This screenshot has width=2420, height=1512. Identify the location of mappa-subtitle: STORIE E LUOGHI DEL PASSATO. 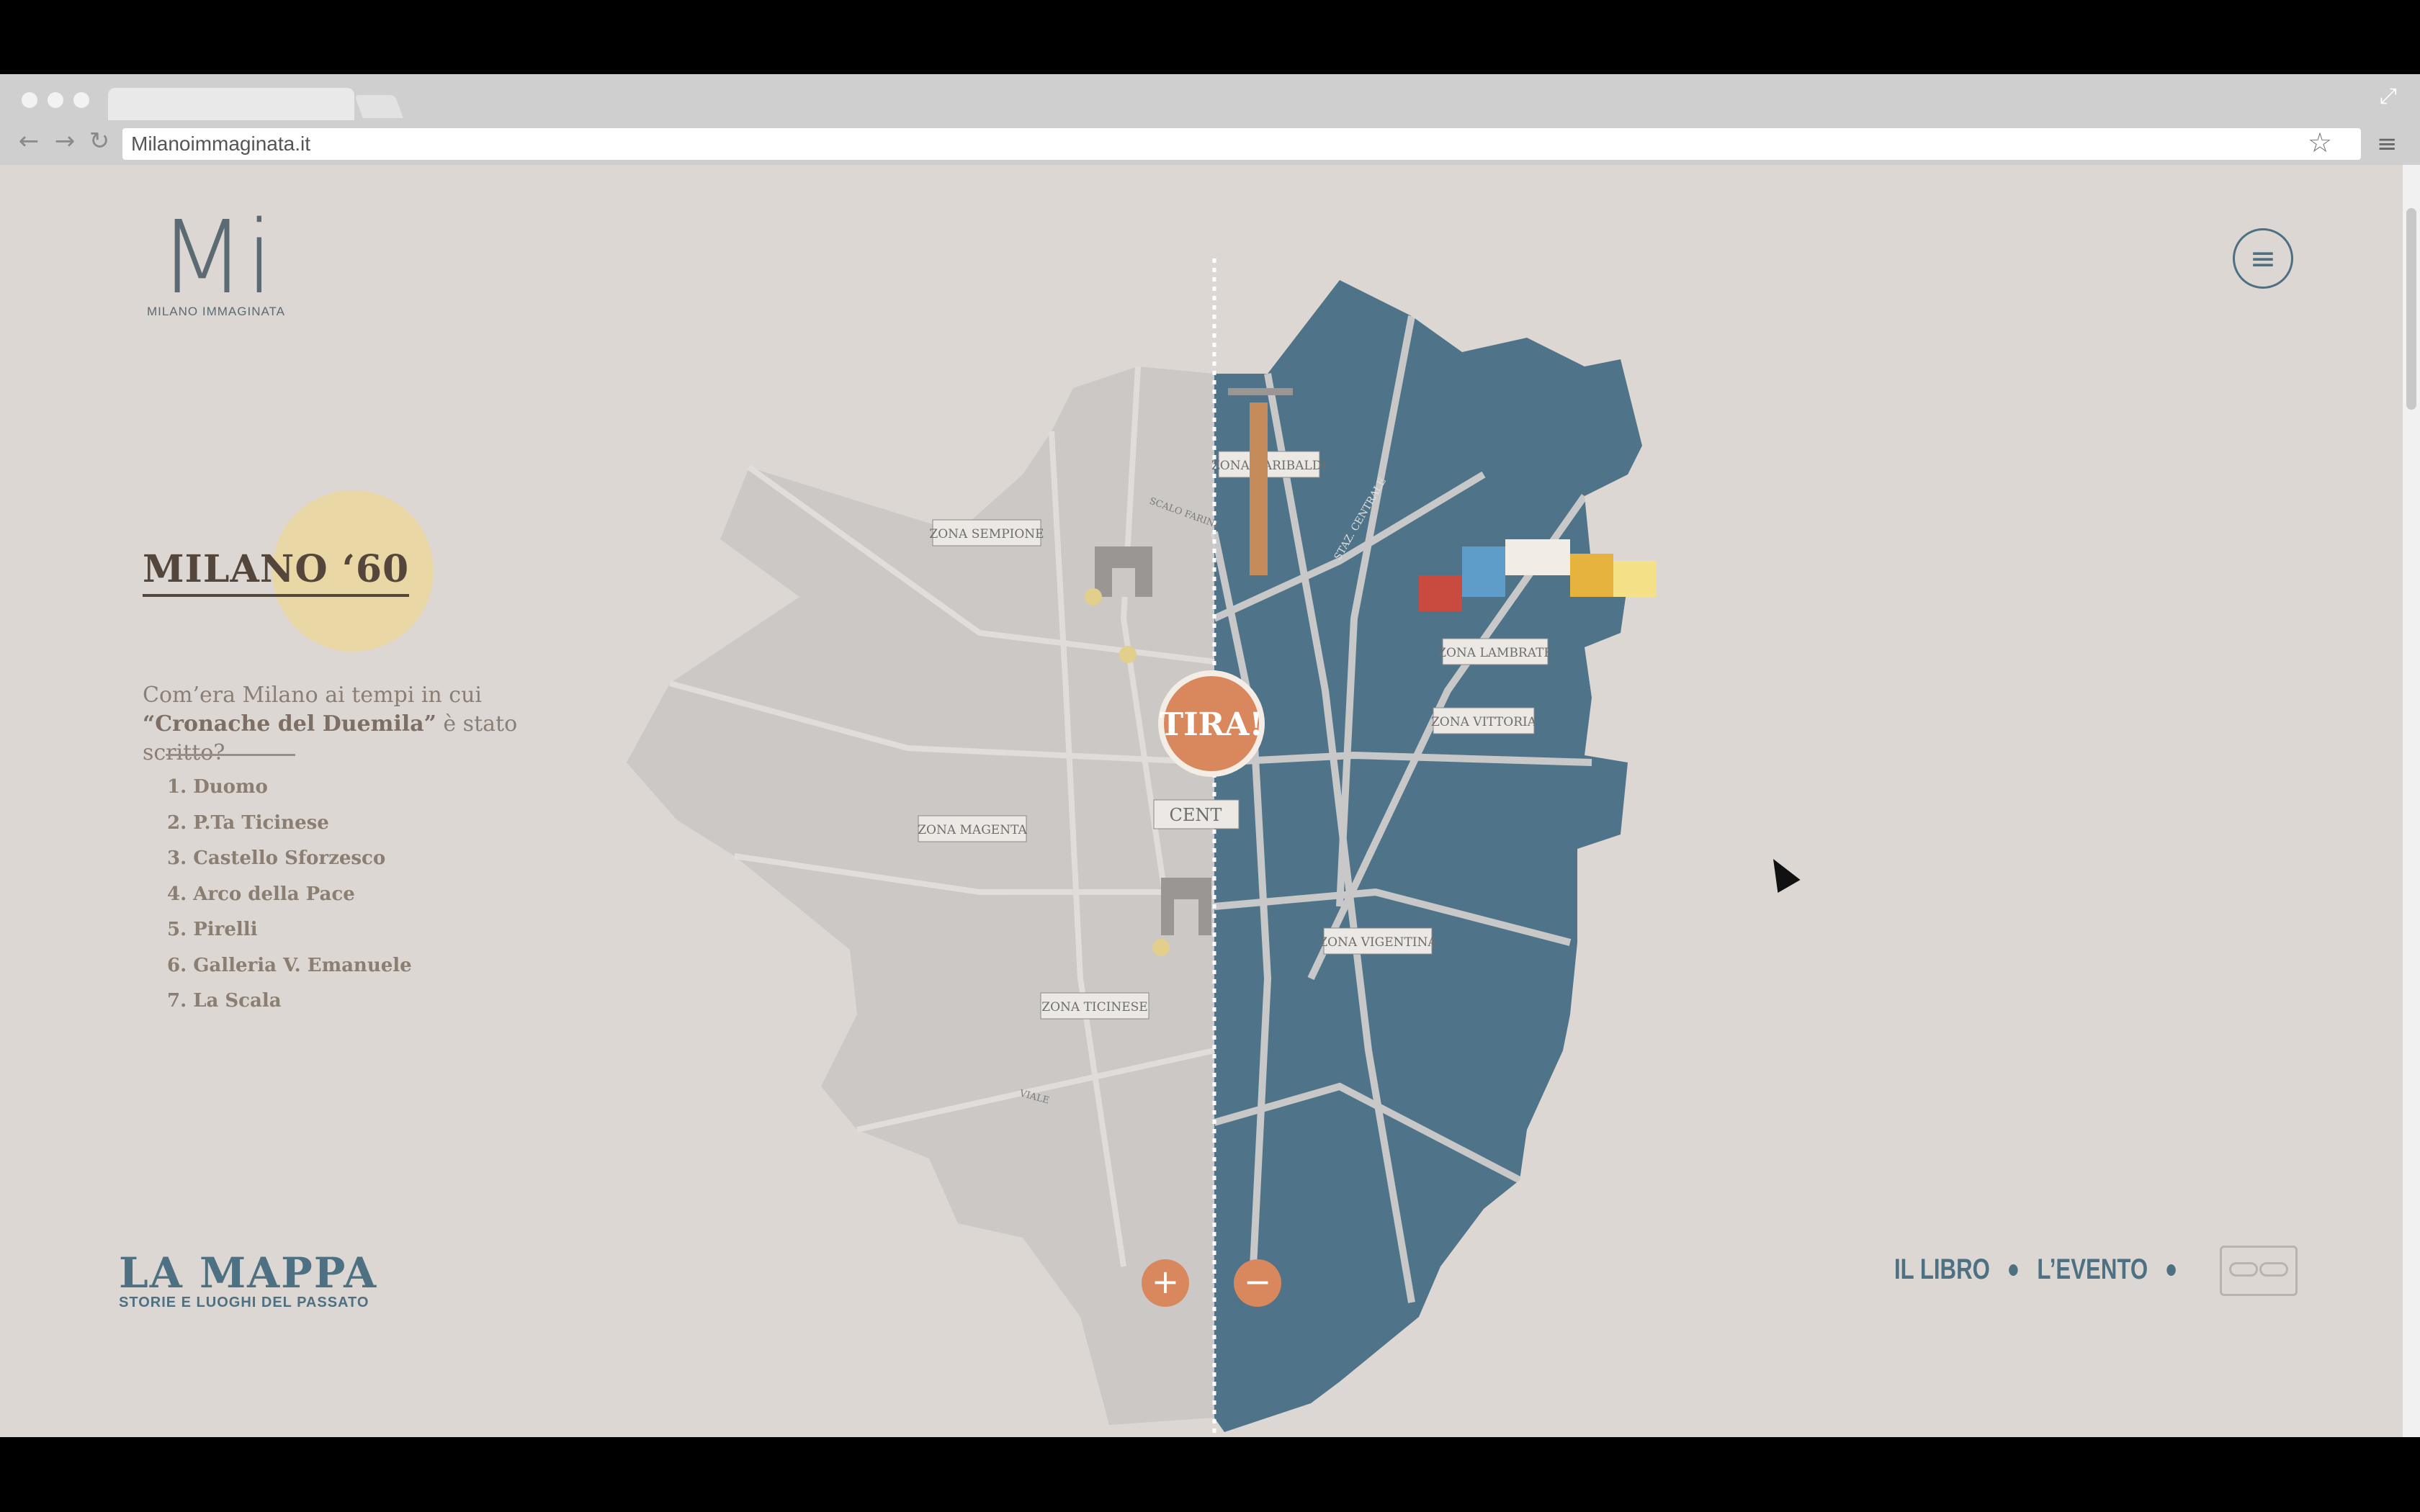
(244, 1302).